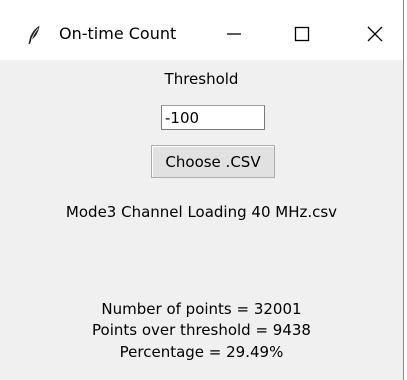 This screenshot has width=407, height=380. Describe the element at coordinates (213, 161) in the screenshot. I see `choose-csv-button: Choose .CSV` at that location.